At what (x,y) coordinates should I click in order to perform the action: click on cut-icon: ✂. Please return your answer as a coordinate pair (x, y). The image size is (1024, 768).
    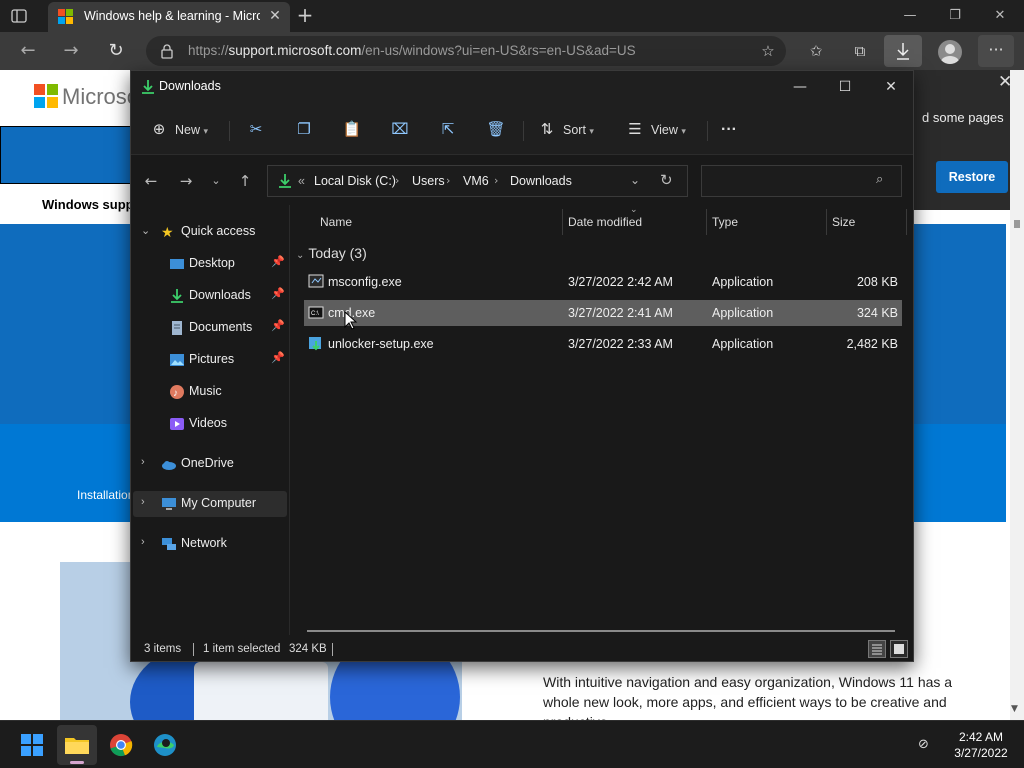
    Looking at the image, I should click on (256, 129).